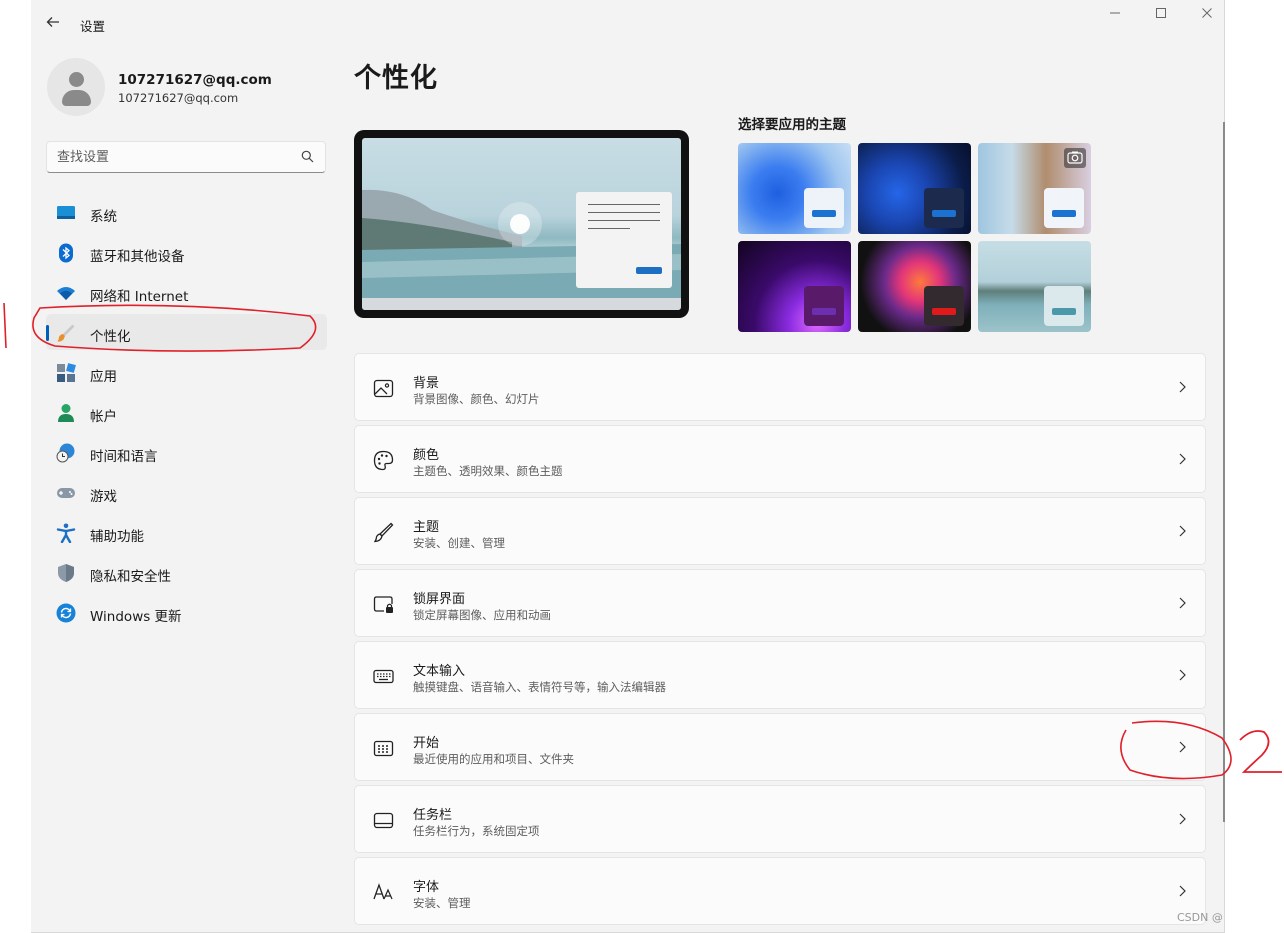 The image size is (1284, 933). What do you see at coordinates (136, 617) in the screenshot?
I see `sidebar-item-label: Windows 更新` at bounding box center [136, 617].